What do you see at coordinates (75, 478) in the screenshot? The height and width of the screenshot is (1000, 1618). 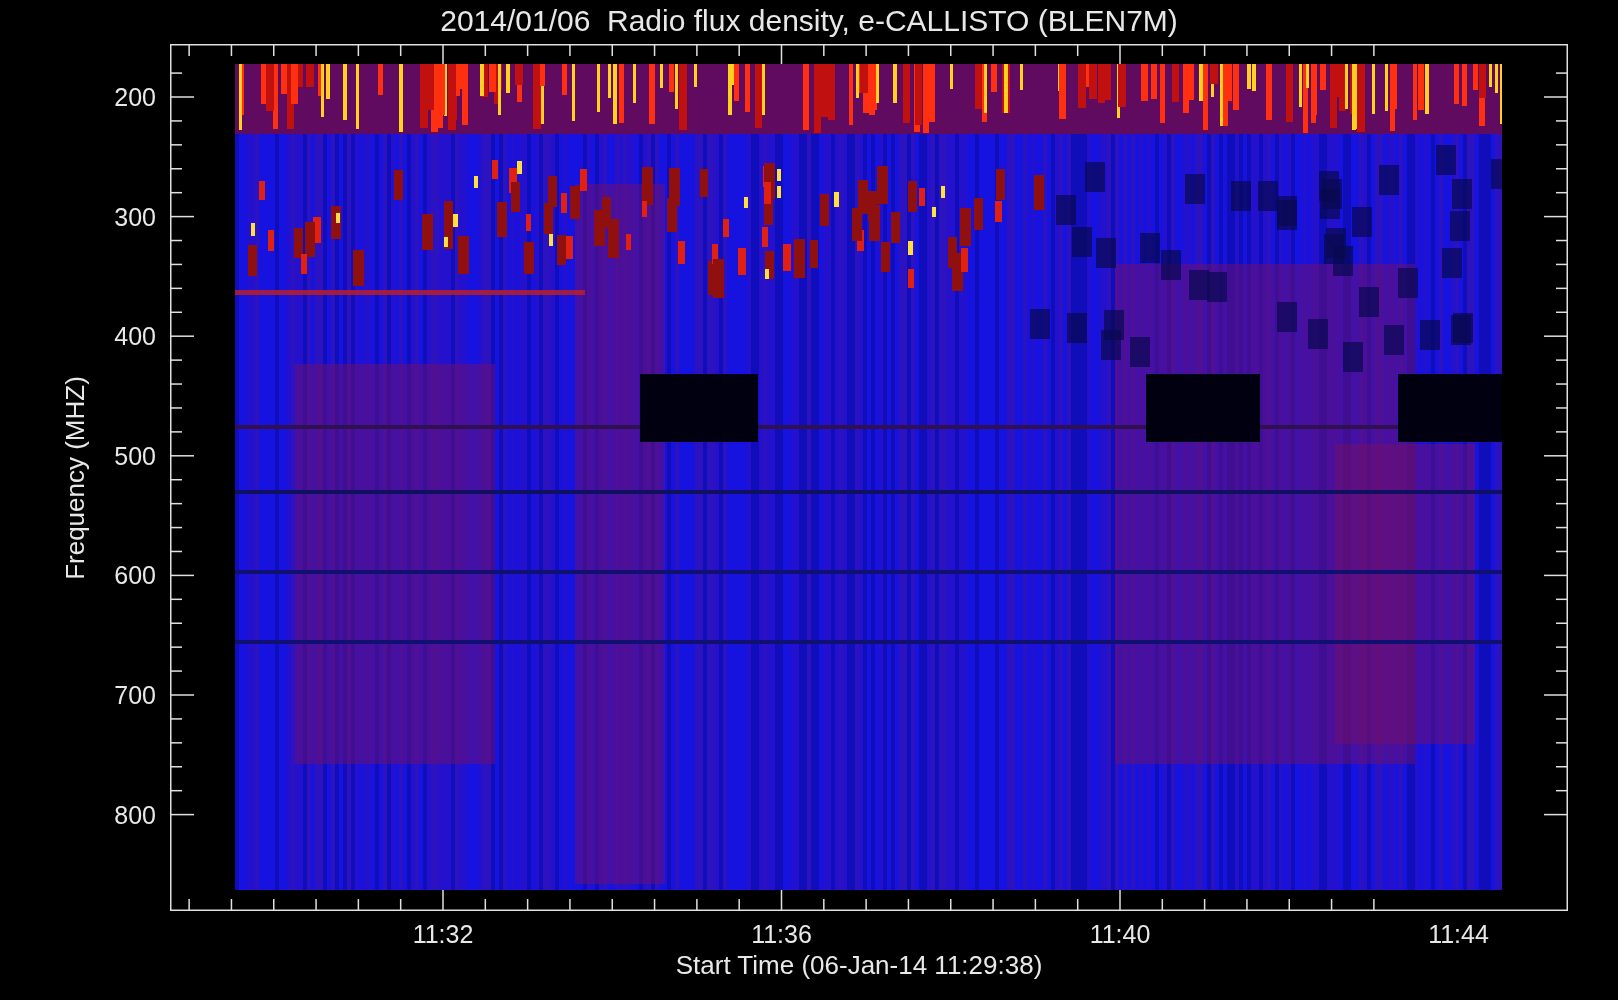 I see `y-axis-label: Frequency (MHZ)` at bounding box center [75, 478].